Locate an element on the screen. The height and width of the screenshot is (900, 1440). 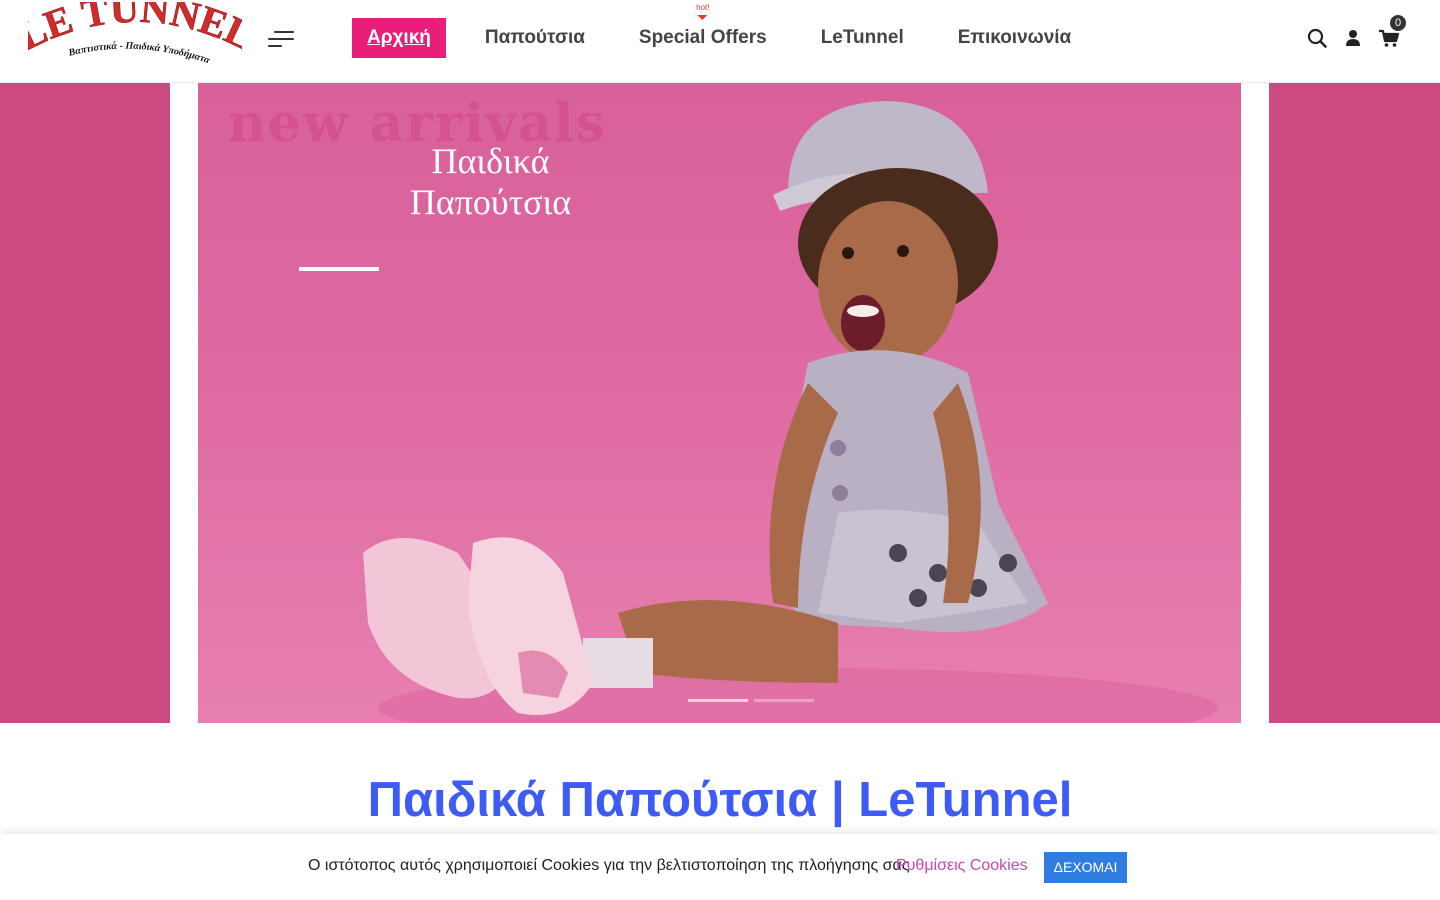
site-logo: LE TUNNEL Βαπτιστικά - Παιδικά Υποδήματα is located at coordinates (135, 38).